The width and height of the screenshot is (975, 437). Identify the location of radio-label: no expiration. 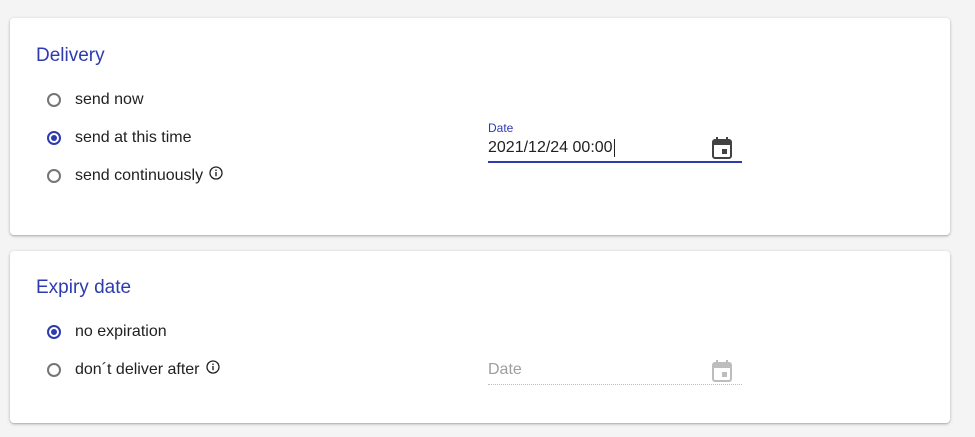
(121, 331).